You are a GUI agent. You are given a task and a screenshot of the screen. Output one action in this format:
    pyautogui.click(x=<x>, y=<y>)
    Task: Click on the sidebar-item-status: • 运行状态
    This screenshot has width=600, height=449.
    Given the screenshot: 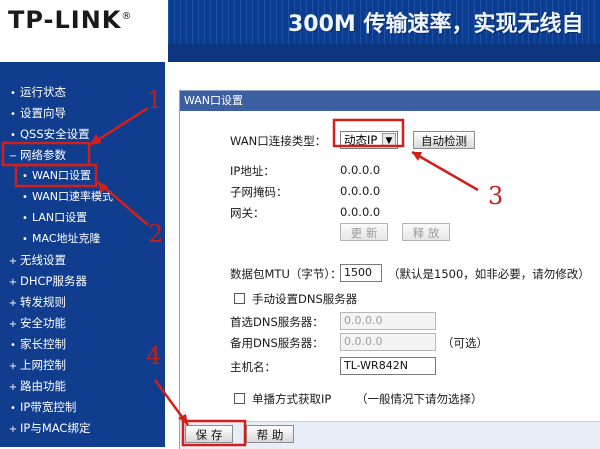 What is the action you would take?
    pyautogui.click(x=36, y=92)
    